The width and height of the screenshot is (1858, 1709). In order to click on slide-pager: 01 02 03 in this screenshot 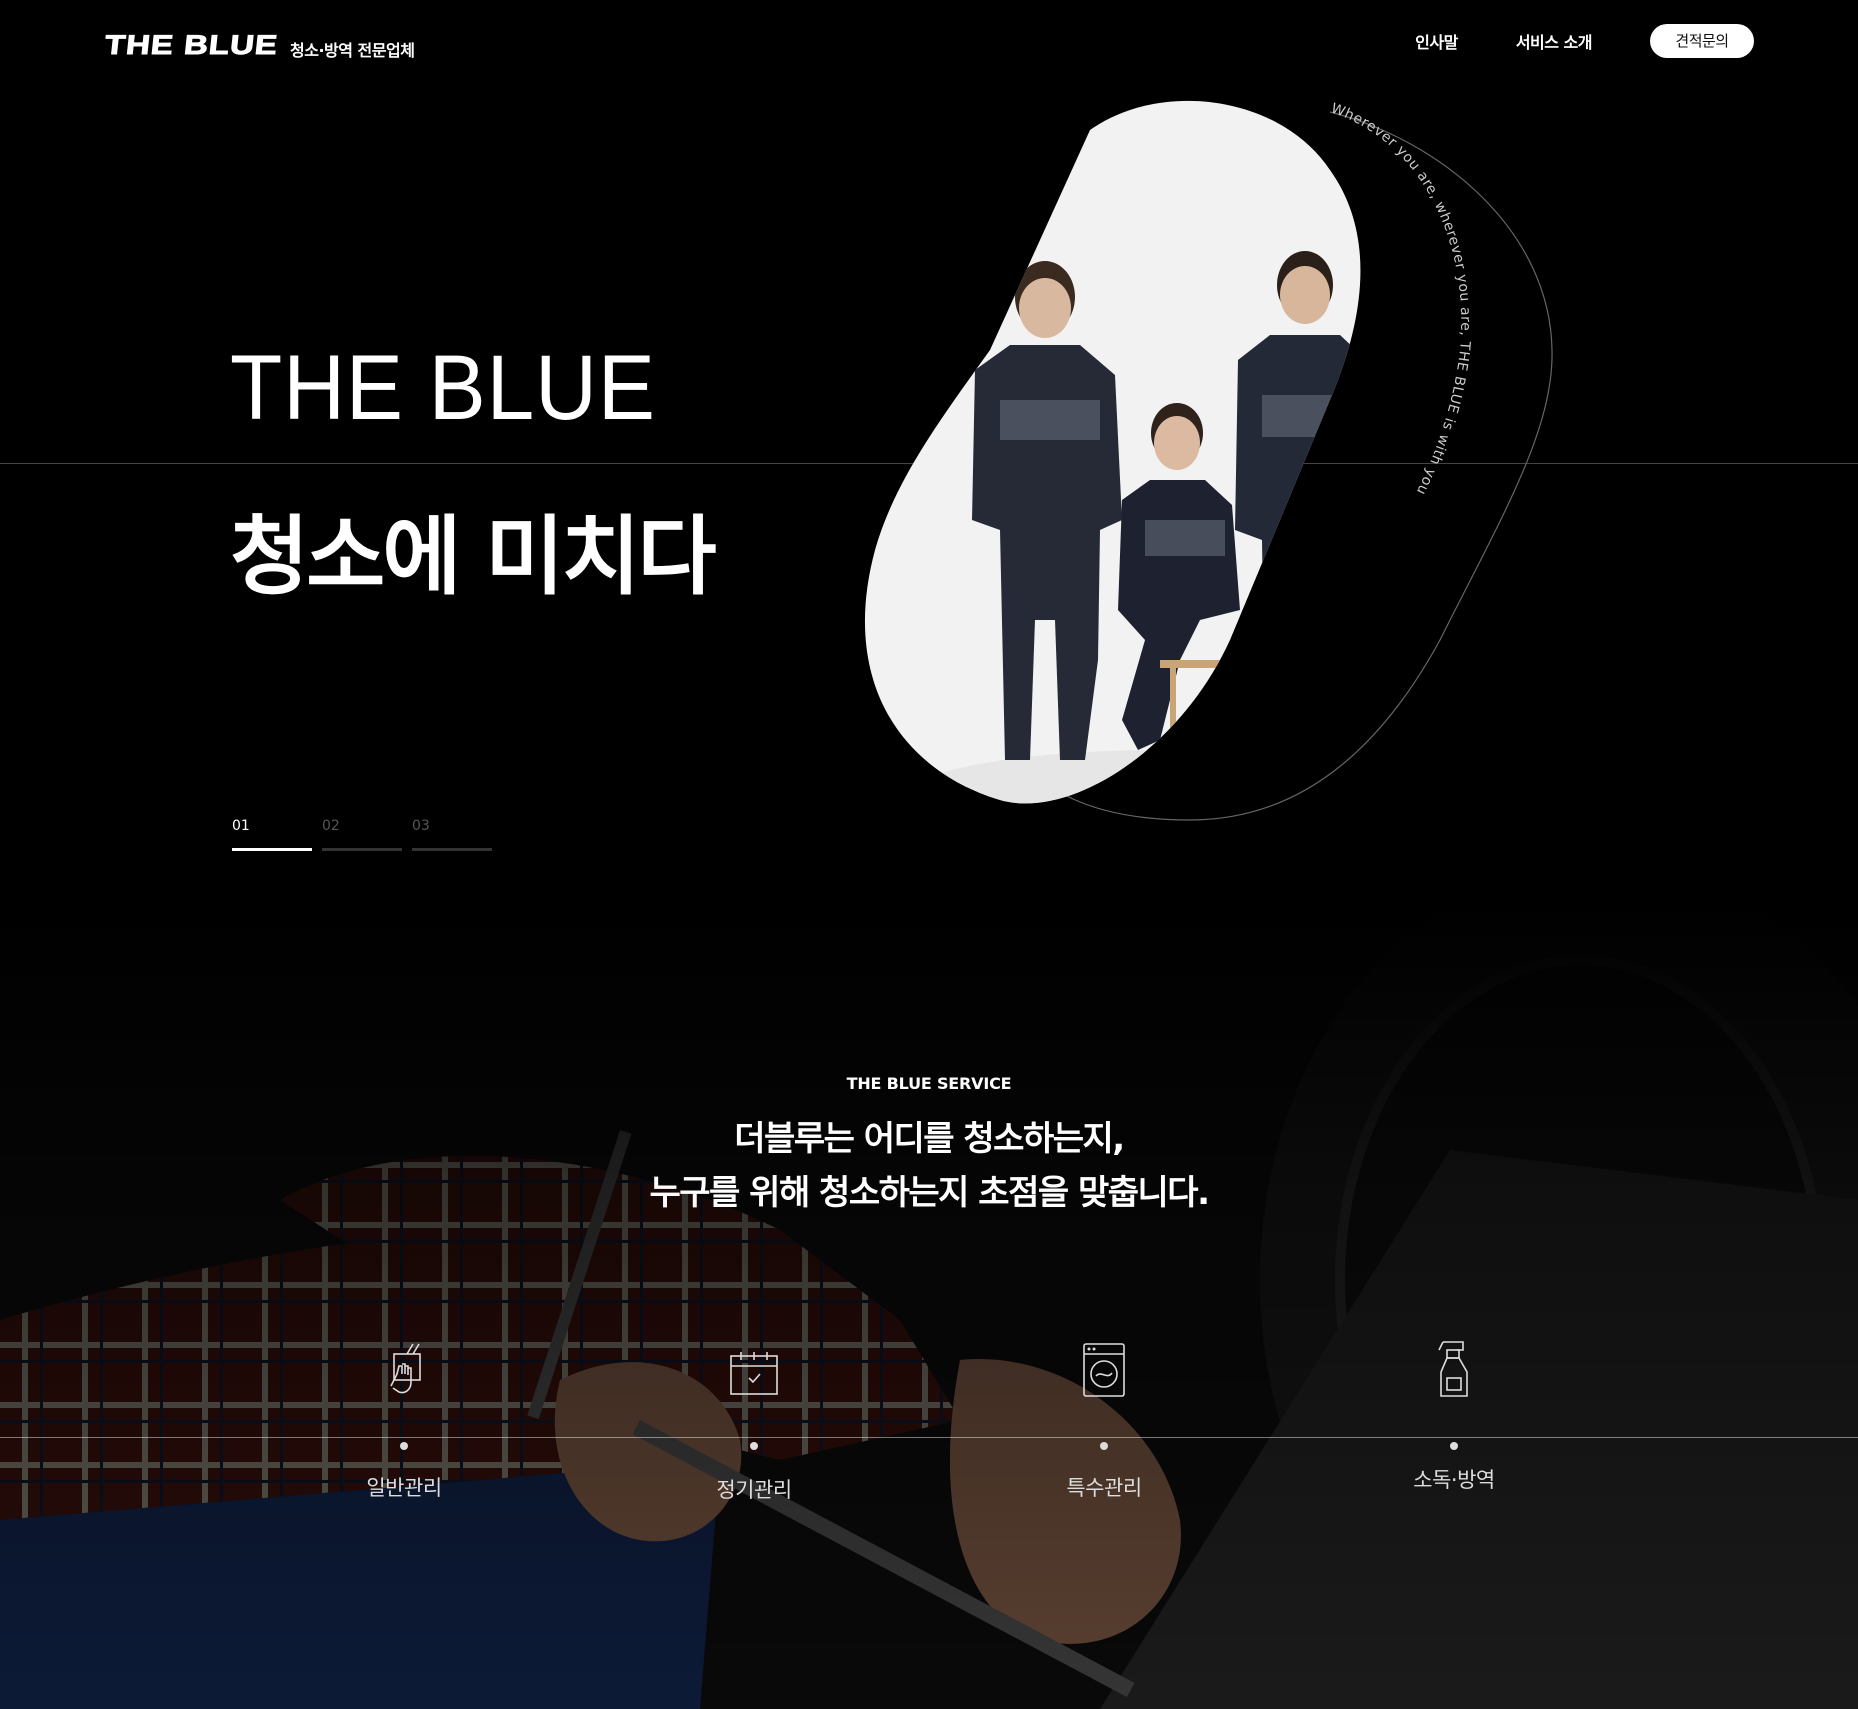, I will do `click(367, 834)`.